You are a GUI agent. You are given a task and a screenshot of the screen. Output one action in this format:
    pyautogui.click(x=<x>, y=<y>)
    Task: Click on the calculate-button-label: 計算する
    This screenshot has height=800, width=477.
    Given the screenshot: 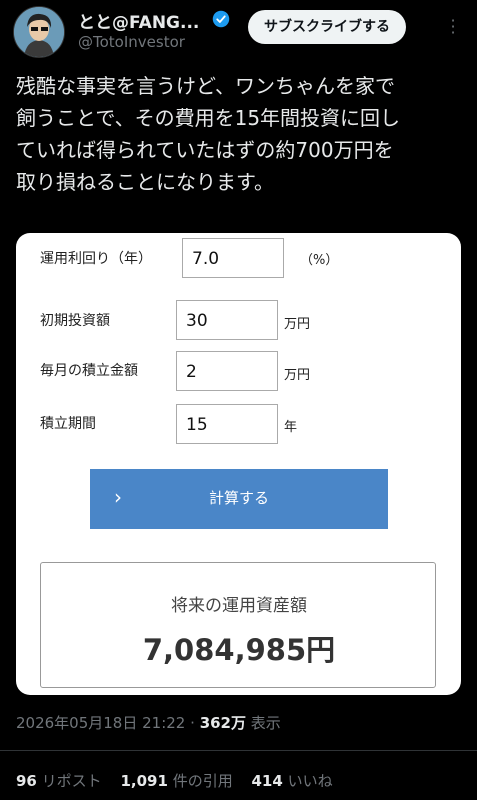 What is the action you would take?
    pyautogui.click(x=238, y=498)
    